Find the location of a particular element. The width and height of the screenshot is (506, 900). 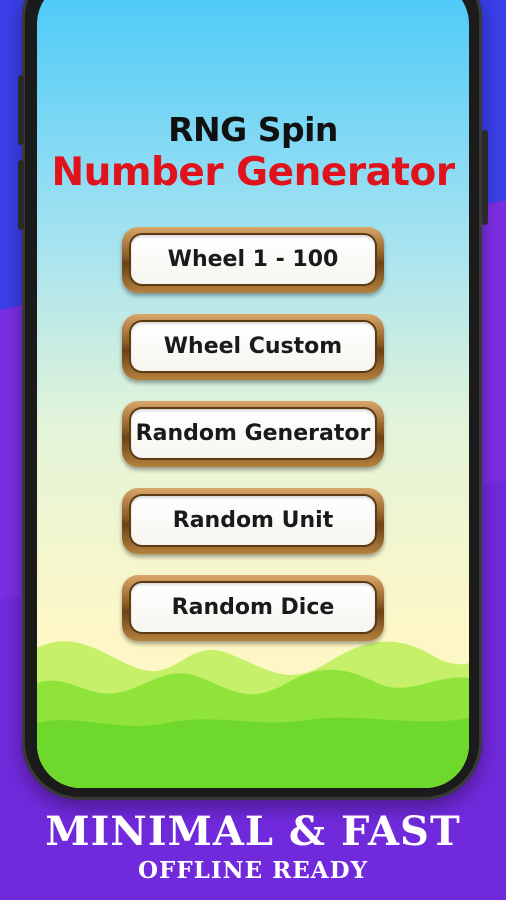

button-label: Random Unit is located at coordinates (253, 520).